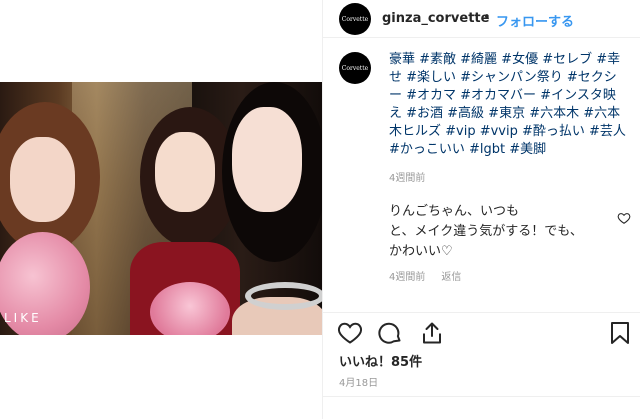 Image resolution: width=640 pixels, height=419 pixels. What do you see at coordinates (509, 60) in the screenshot?
I see `caption-line: 豪華 #素敵 #綺麗 #女優 #セレブ #幸` at bounding box center [509, 60].